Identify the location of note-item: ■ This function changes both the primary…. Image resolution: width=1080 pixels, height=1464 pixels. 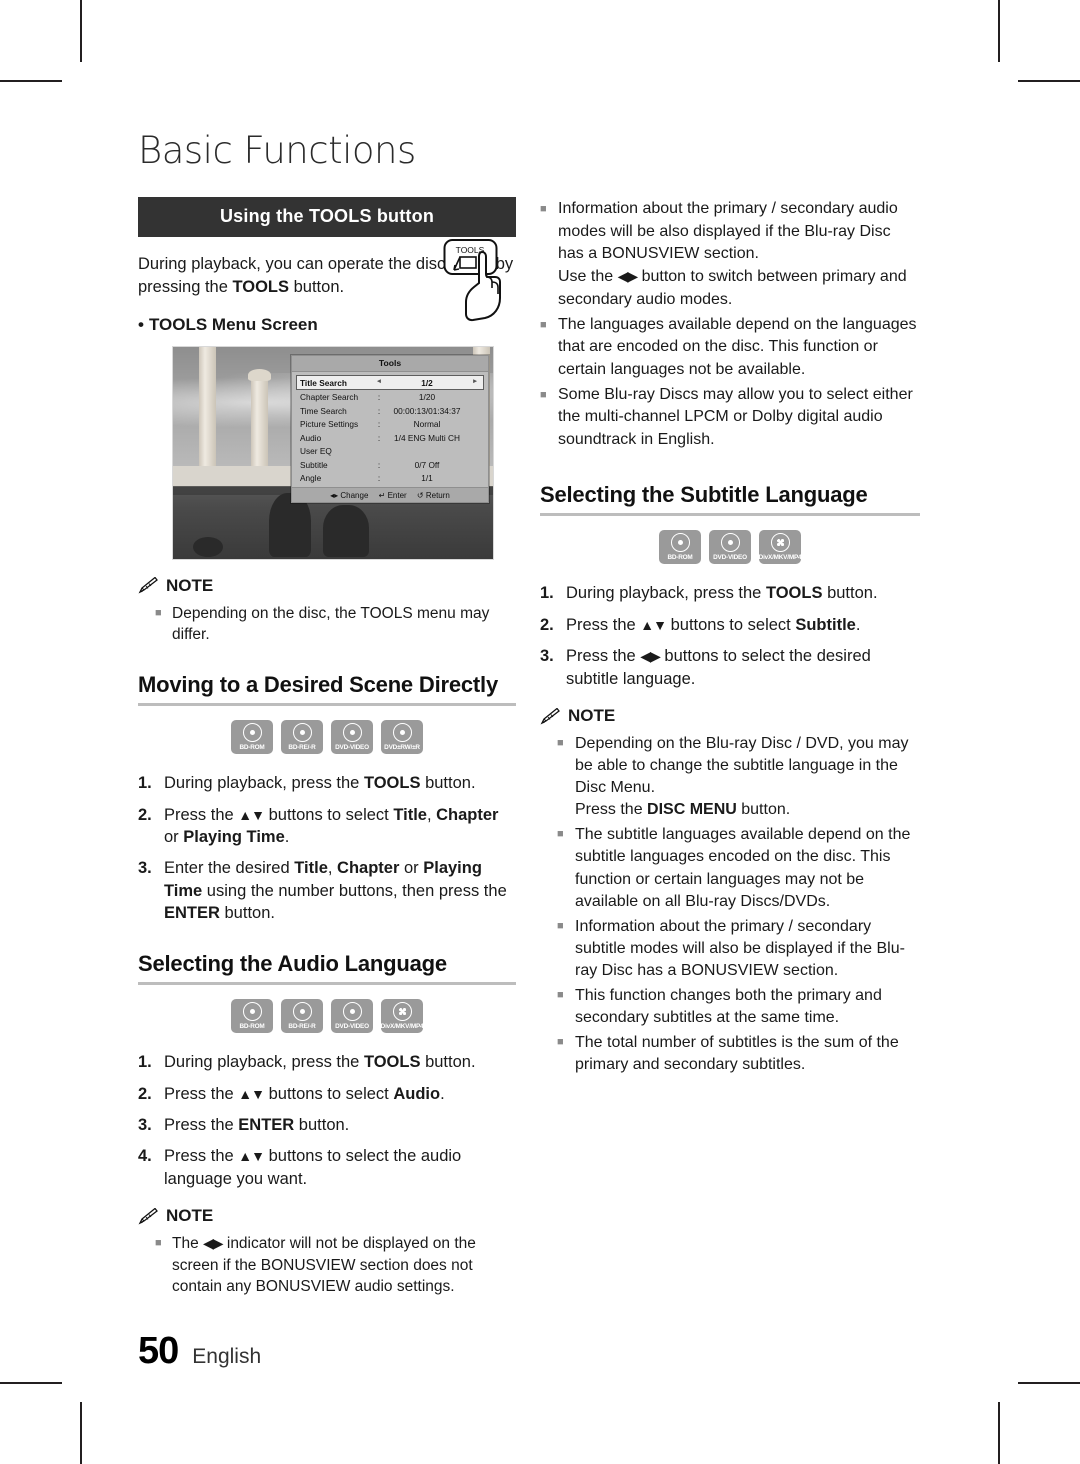
(738, 1007).